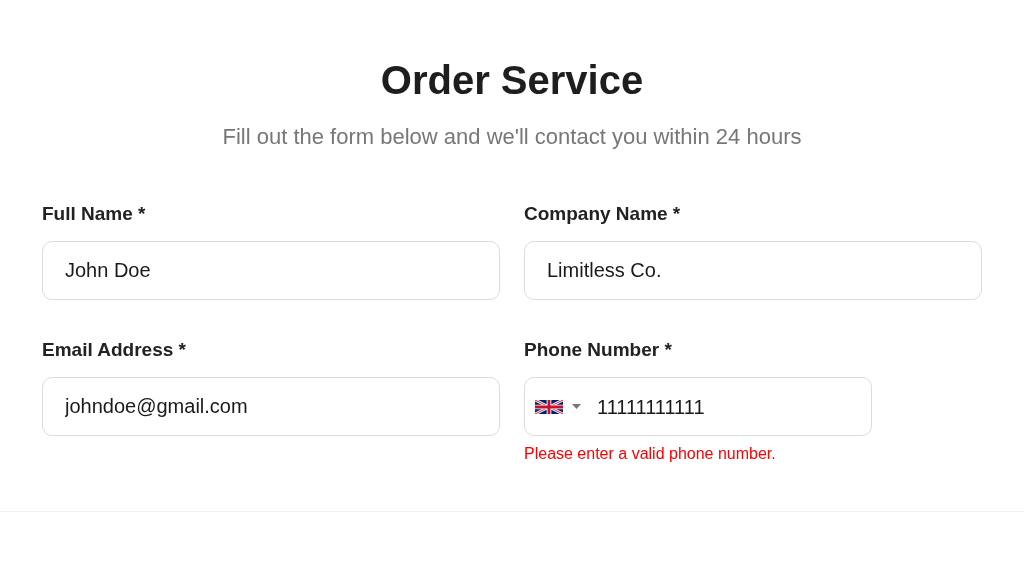 The height and width of the screenshot is (576, 1024). I want to click on text-field: Limitless Co., so click(753, 270).